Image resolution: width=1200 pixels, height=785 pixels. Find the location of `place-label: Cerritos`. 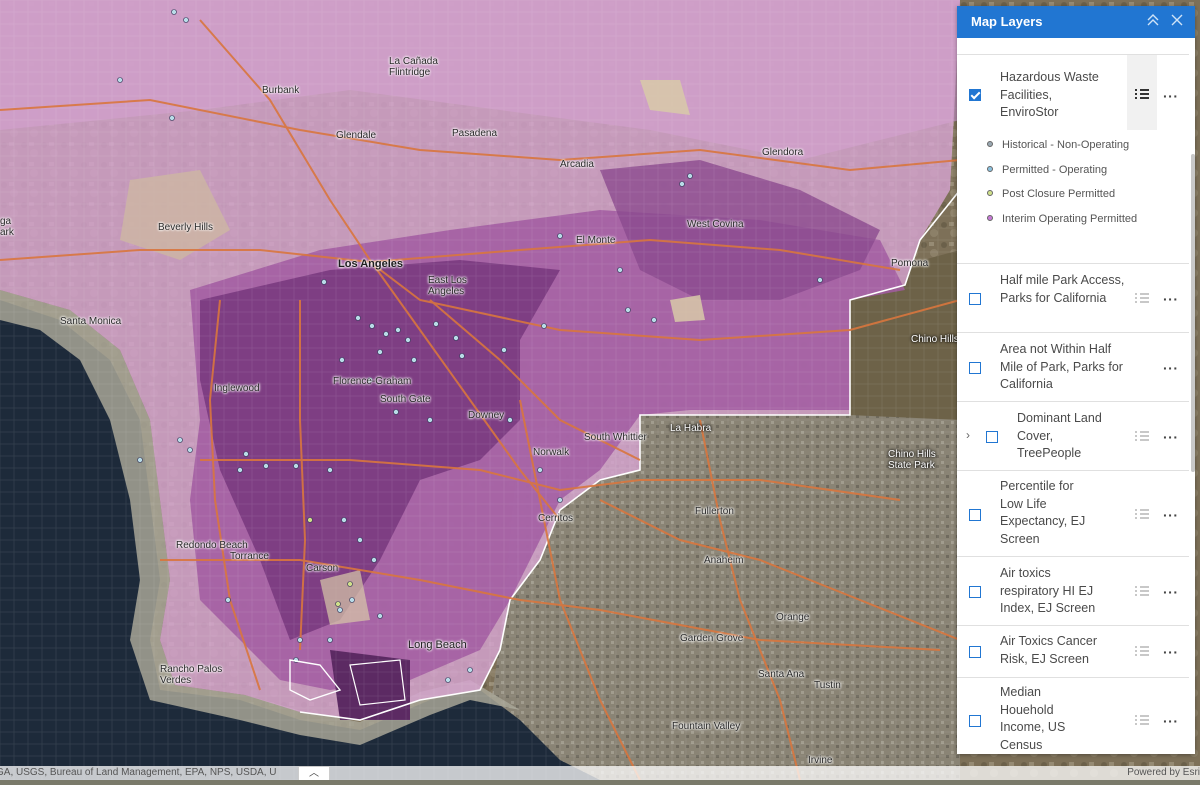

place-label: Cerritos is located at coordinates (556, 518).